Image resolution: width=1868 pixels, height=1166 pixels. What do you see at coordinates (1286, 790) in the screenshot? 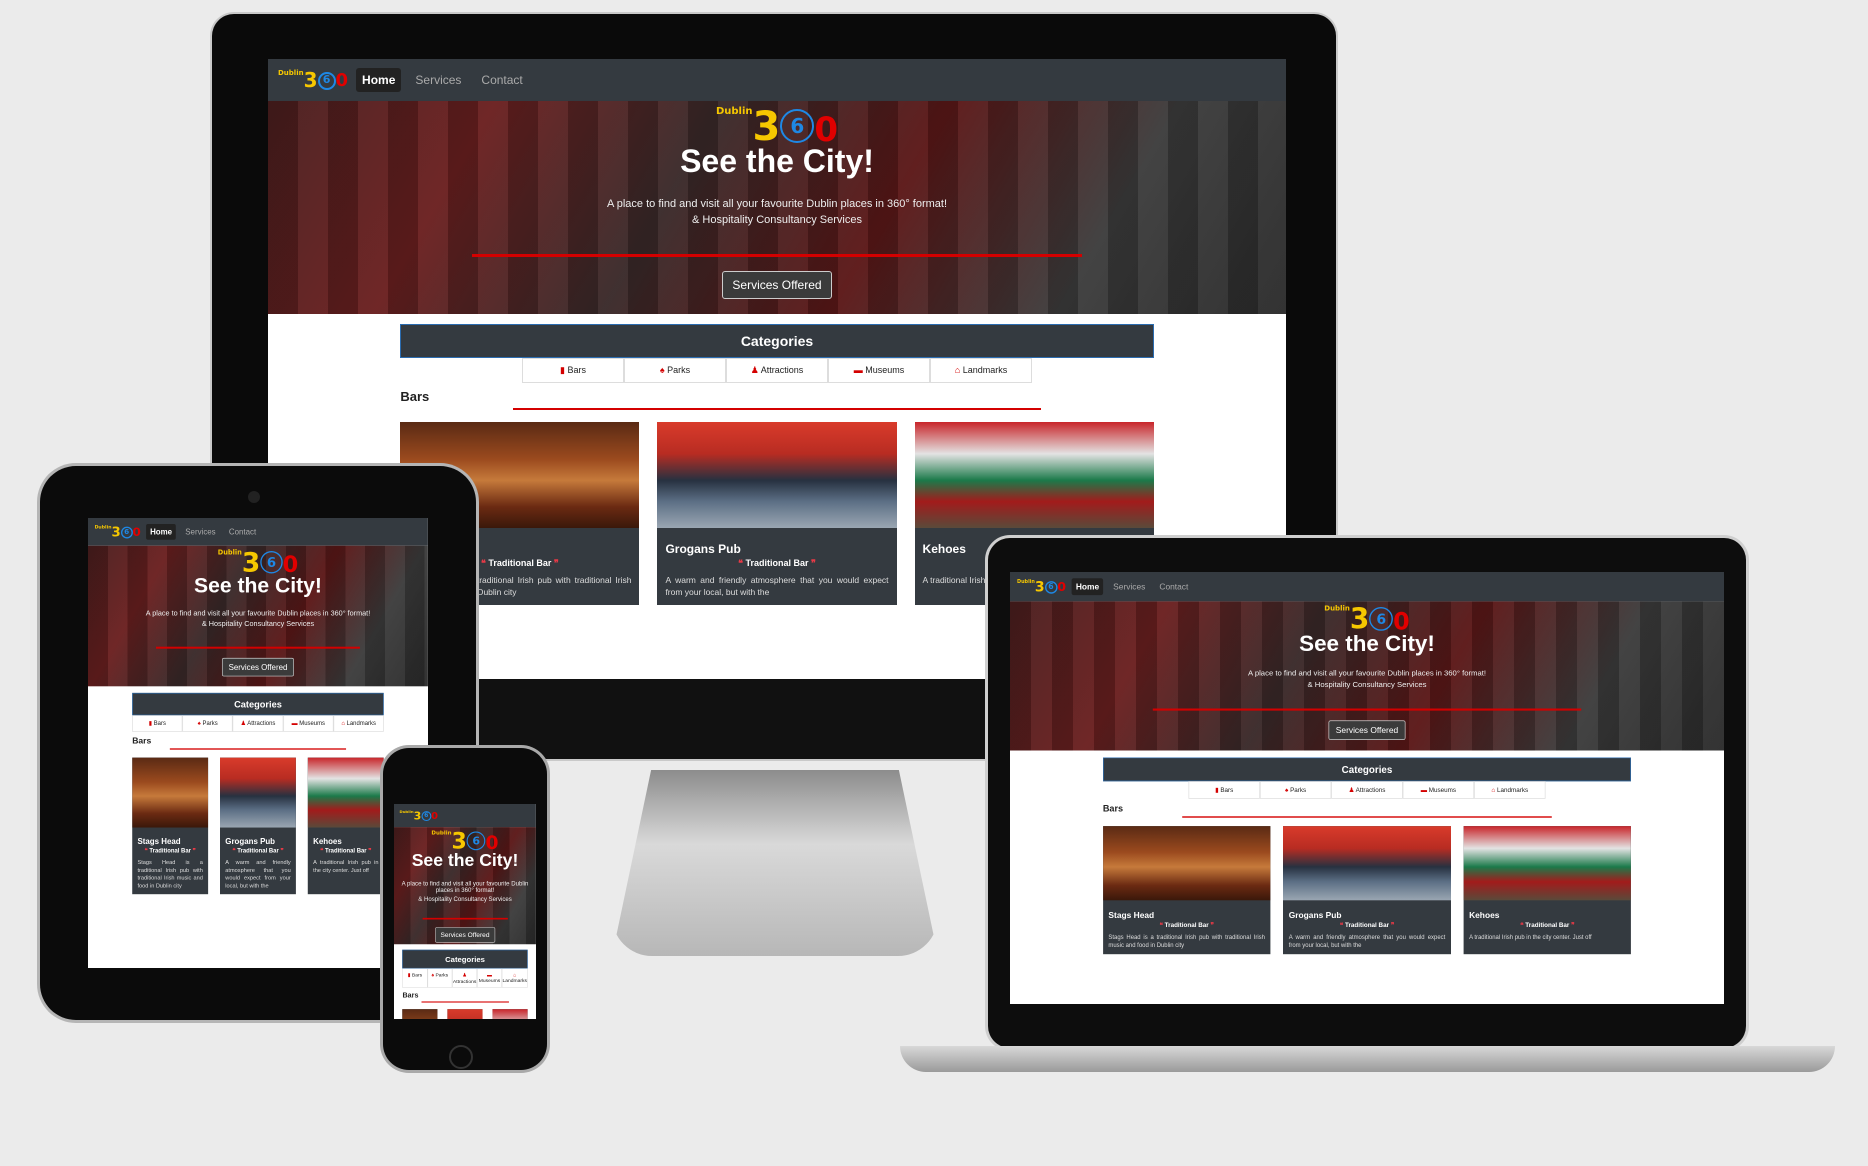
I see `tree-icon: ♠` at bounding box center [1286, 790].